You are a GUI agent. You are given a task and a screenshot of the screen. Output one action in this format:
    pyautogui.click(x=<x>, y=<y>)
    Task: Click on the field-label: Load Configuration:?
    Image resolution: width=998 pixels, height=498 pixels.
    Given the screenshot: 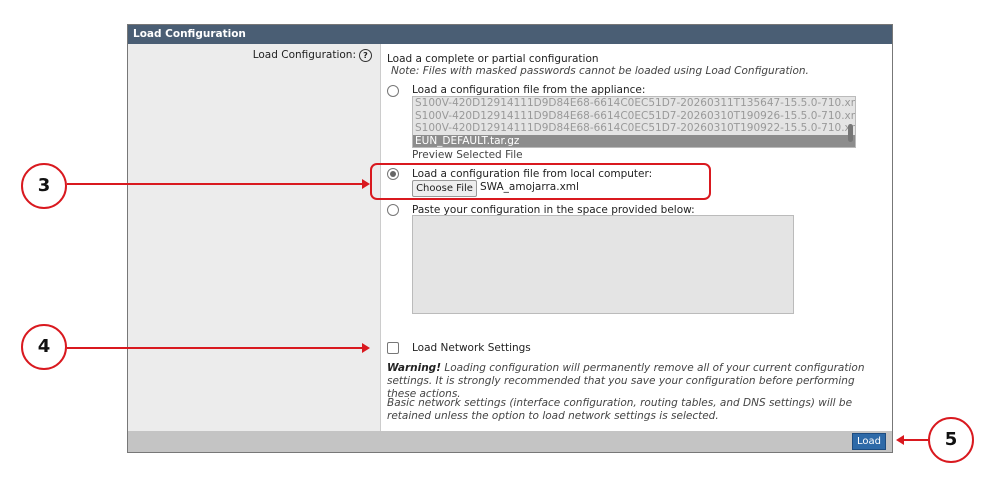 What is the action you would take?
    pyautogui.click(x=312, y=55)
    